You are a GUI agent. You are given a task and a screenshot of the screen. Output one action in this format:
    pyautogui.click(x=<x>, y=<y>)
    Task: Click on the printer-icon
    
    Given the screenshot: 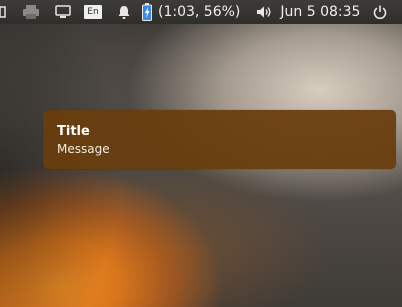 What is the action you would take?
    pyautogui.click(x=31, y=12)
    